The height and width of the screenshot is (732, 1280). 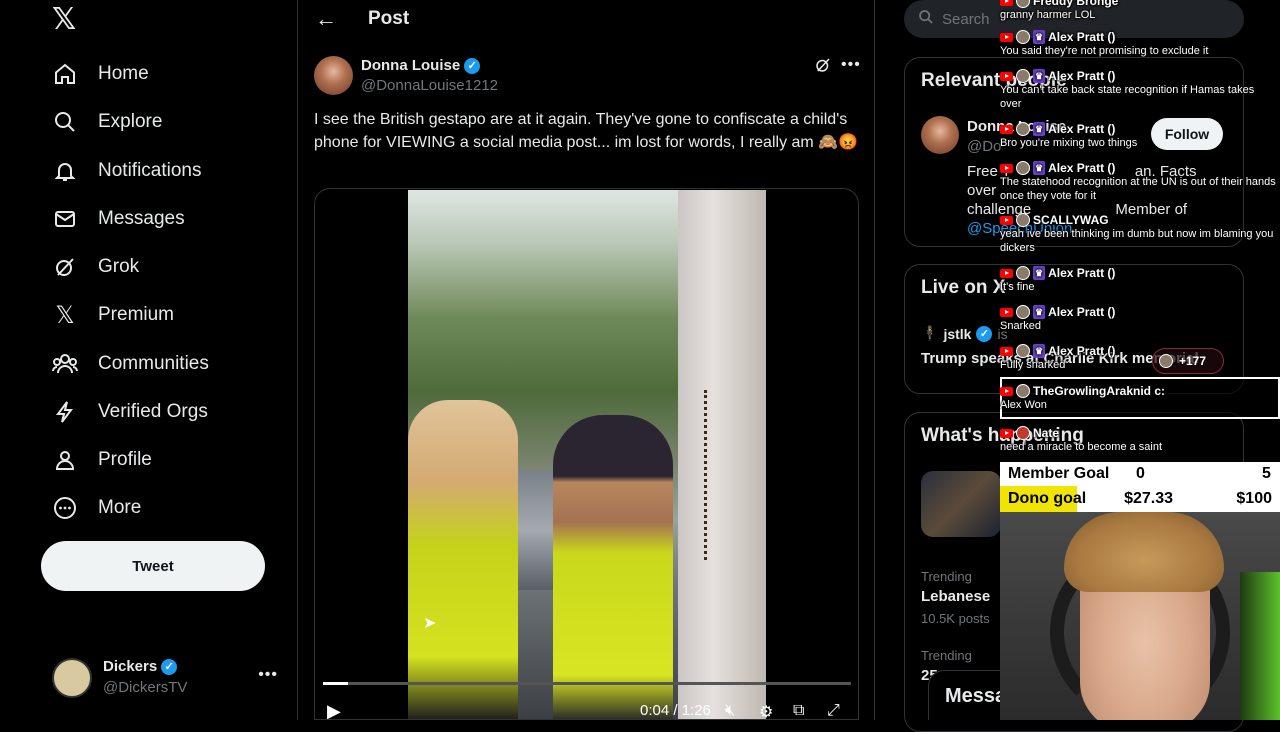 What do you see at coordinates (130, 666) in the screenshot?
I see `account-name: Dickers` at bounding box center [130, 666].